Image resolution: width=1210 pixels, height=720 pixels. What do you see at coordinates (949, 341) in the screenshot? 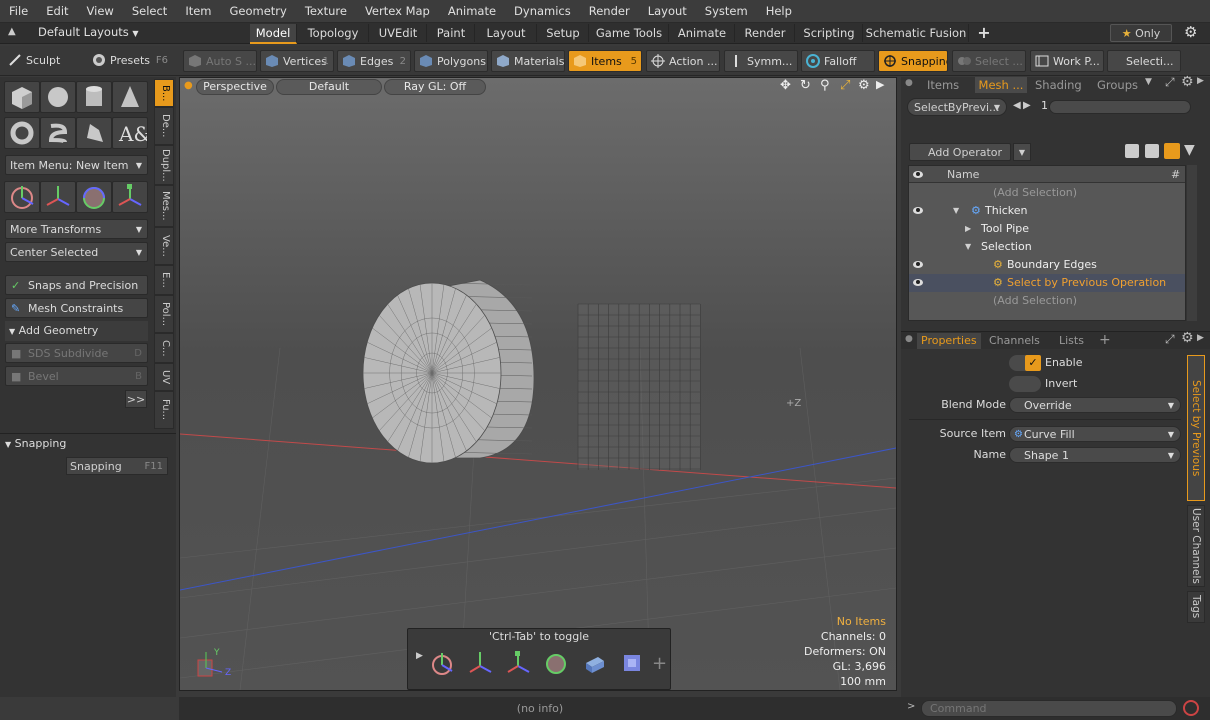
I see `tab-properties: Properties` at bounding box center [949, 341].